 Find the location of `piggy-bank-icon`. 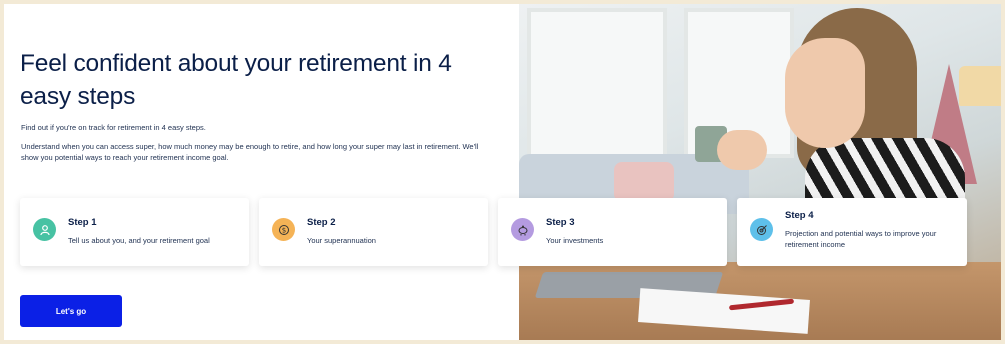

piggy-bank-icon is located at coordinates (522, 229).